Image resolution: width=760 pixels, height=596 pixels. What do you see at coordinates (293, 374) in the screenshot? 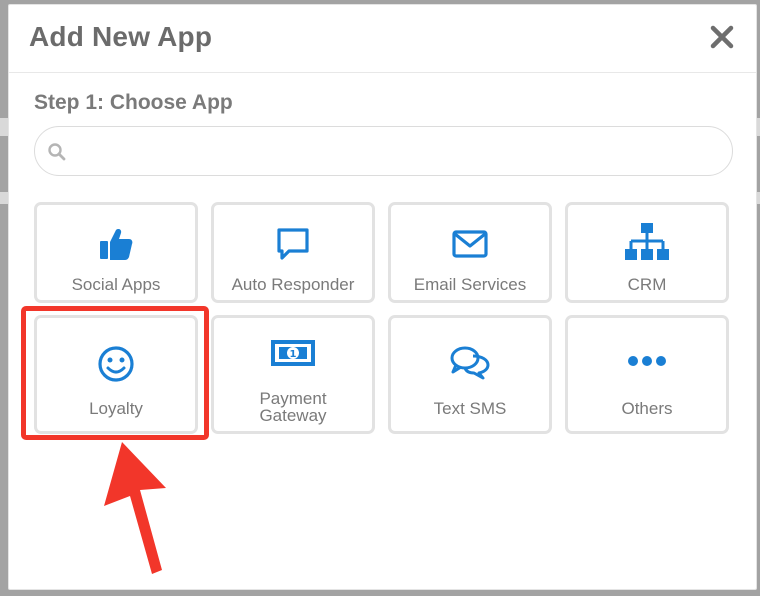
I see `app-tile-payment-gateway: 1 Payment Gateway` at bounding box center [293, 374].